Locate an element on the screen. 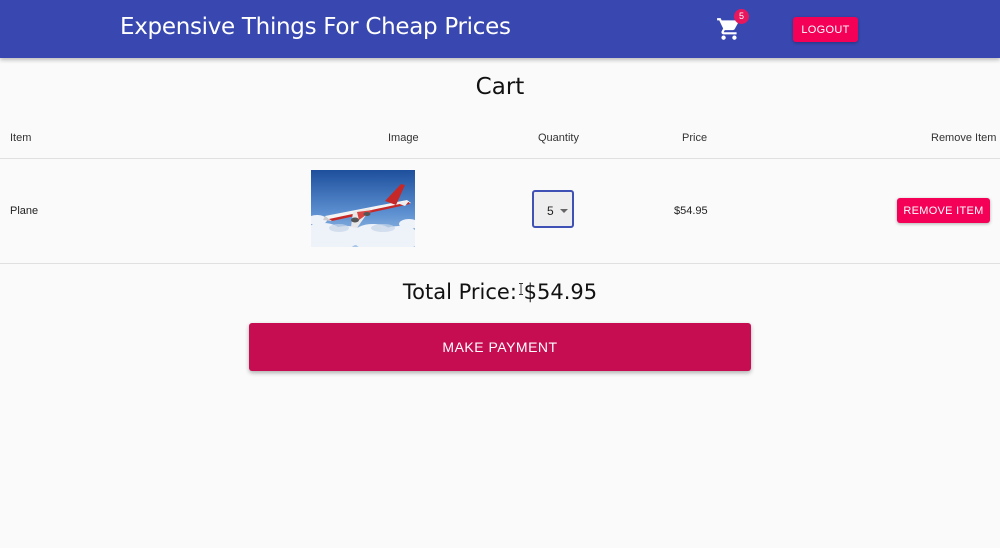 The image size is (1000, 548). row-divider is located at coordinates (500, 263).